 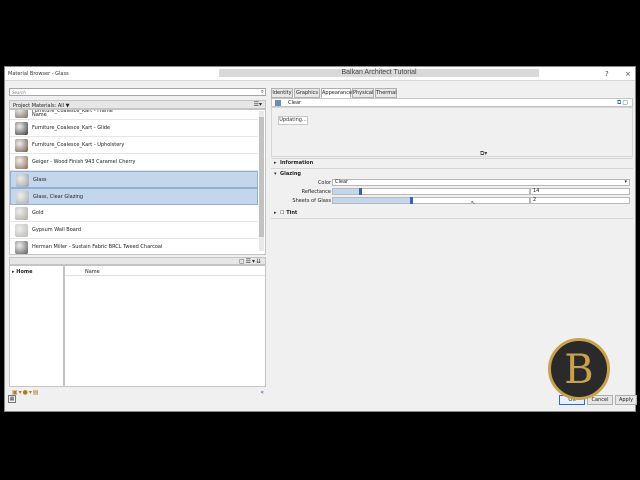 What do you see at coordinates (26, 392) in the screenshot?
I see `library-manage-icons: ▣▾●▾▤` at bounding box center [26, 392].